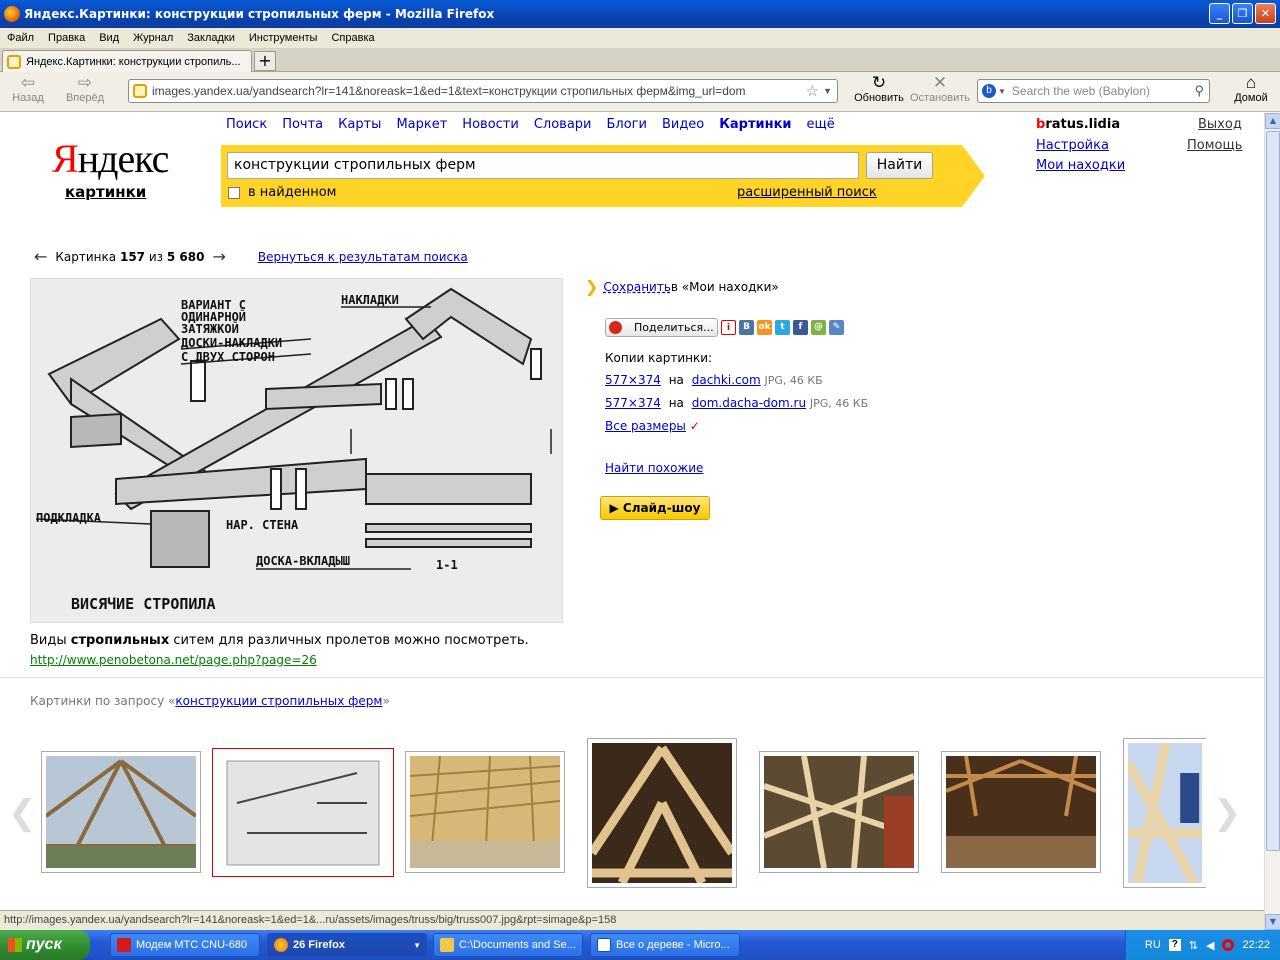 The width and height of the screenshot is (1280, 960). What do you see at coordinates (1220, 124) in the screenshot?
I see `logout-link: Выход` at bounding box center [1220, 124].